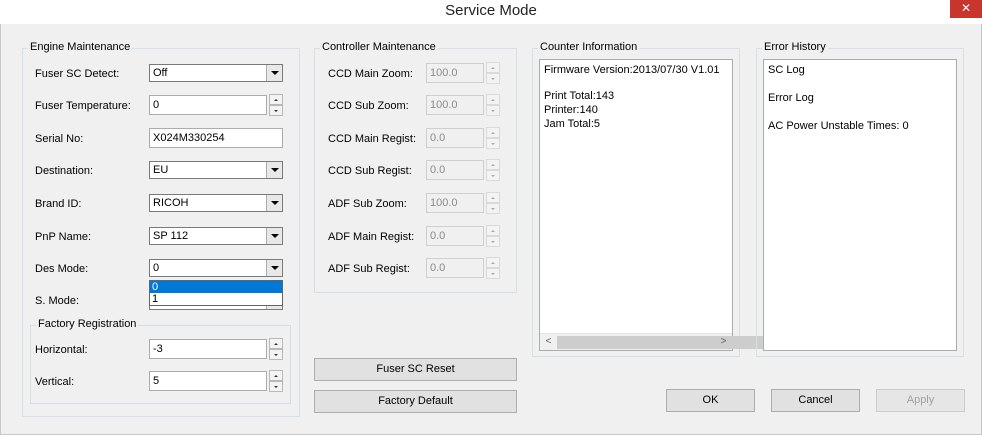 The image size is (982, 435). I want to click on adf-sub-zoom-label: ADF Sub Zoom:, so click(367, 204).